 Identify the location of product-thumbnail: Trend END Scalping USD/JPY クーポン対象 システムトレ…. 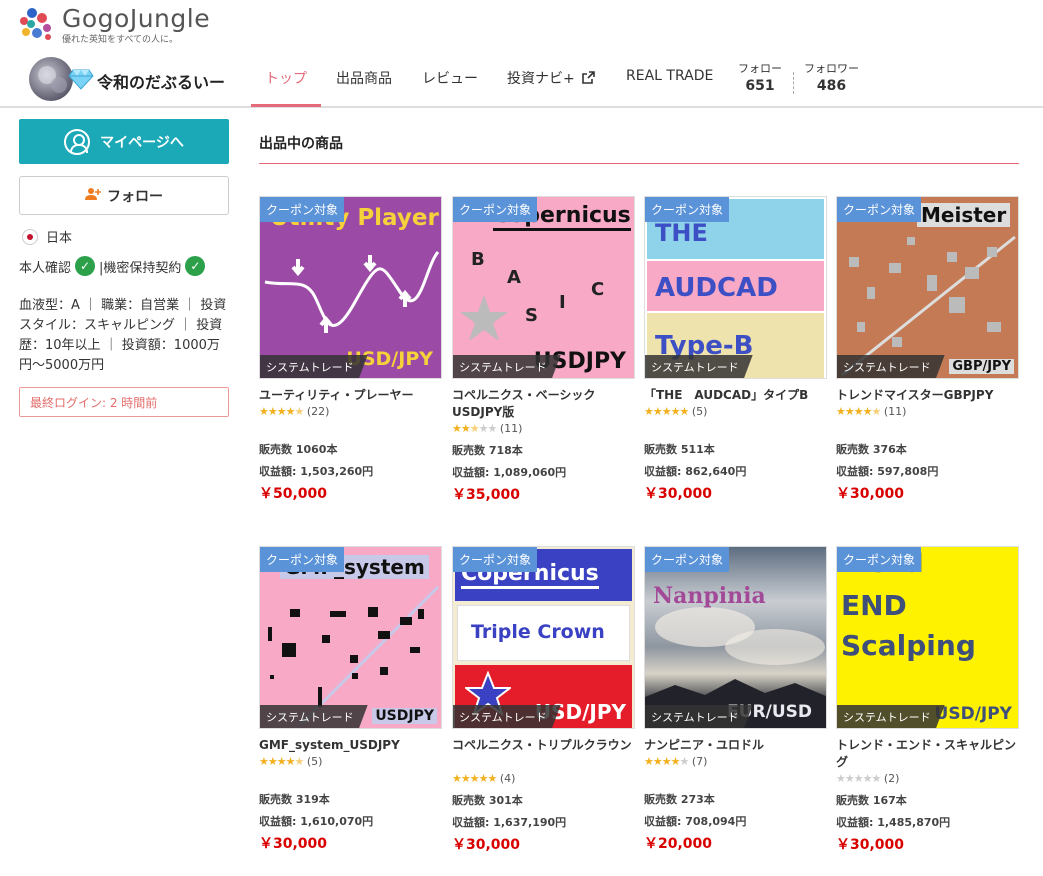
(927, 637).